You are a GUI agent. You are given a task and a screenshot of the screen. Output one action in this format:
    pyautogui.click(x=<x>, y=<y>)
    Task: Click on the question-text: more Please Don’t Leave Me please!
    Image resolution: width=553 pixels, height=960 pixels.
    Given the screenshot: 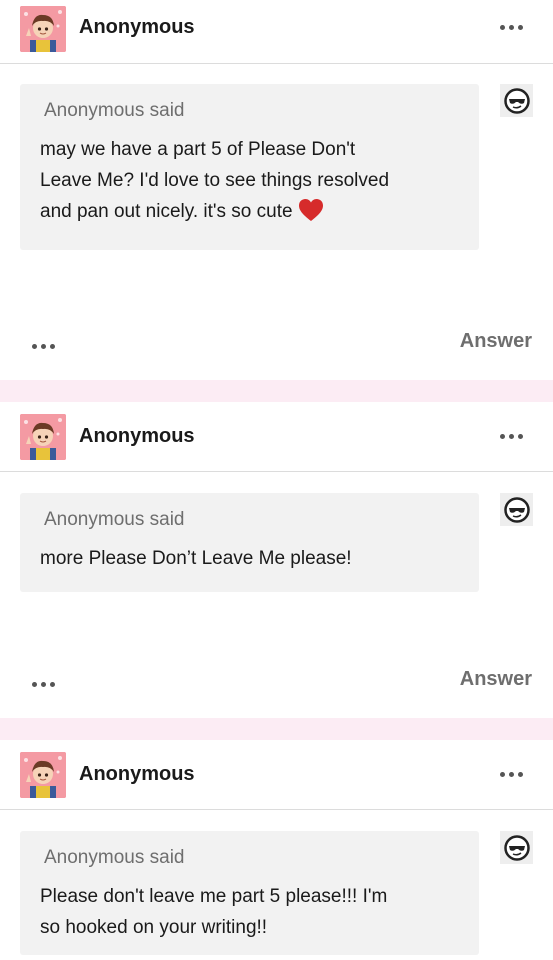 What is the action you would take?
    pyautogui.click(x=250, y=558)
    